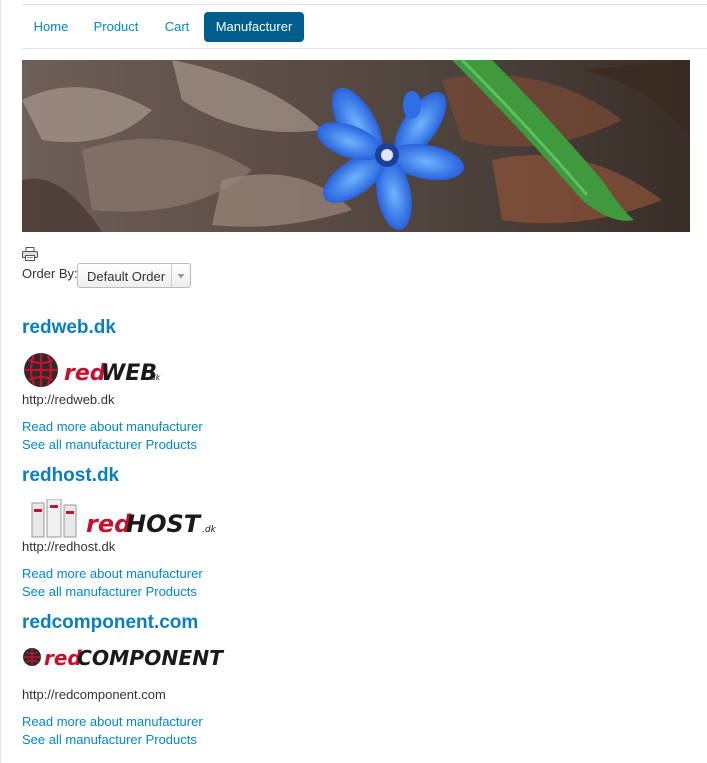 The image size is (707, 763). I want to click on order-by-value: Default Order, so click(126, 276).